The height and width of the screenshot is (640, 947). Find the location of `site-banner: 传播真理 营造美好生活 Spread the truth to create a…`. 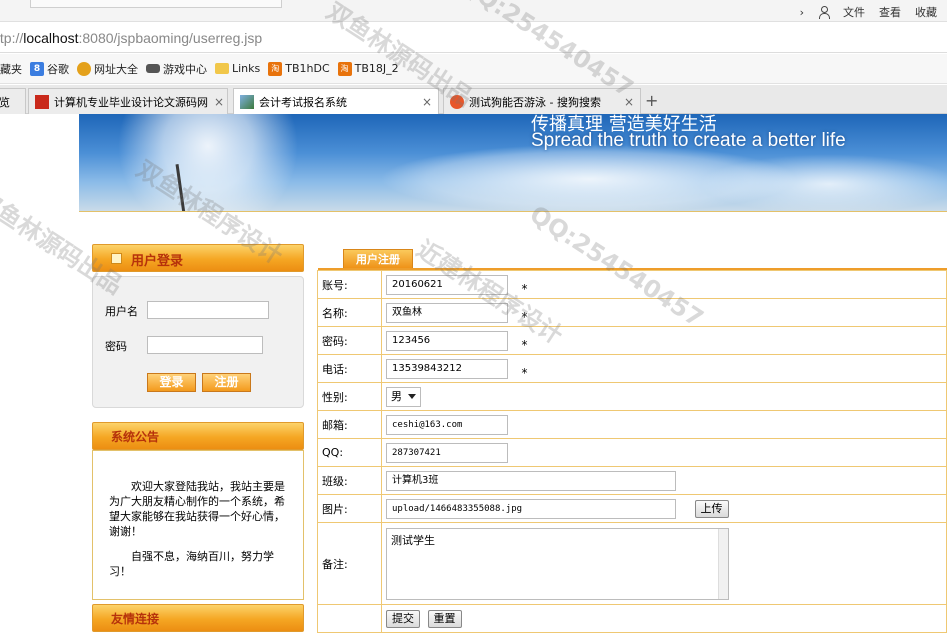

site-banner: 传播真理 营造美好生活 Spread the truth to create a… is located at coordinates (513, 163).